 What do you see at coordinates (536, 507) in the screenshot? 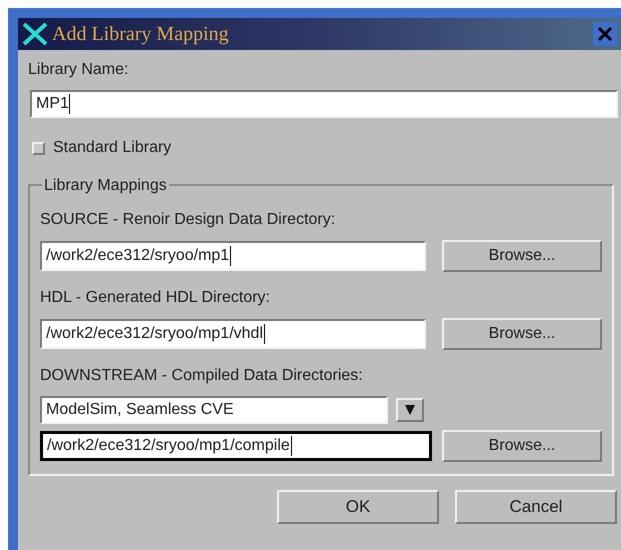
I see `dialog-button: Cancel` at bounding box center [536, 507].